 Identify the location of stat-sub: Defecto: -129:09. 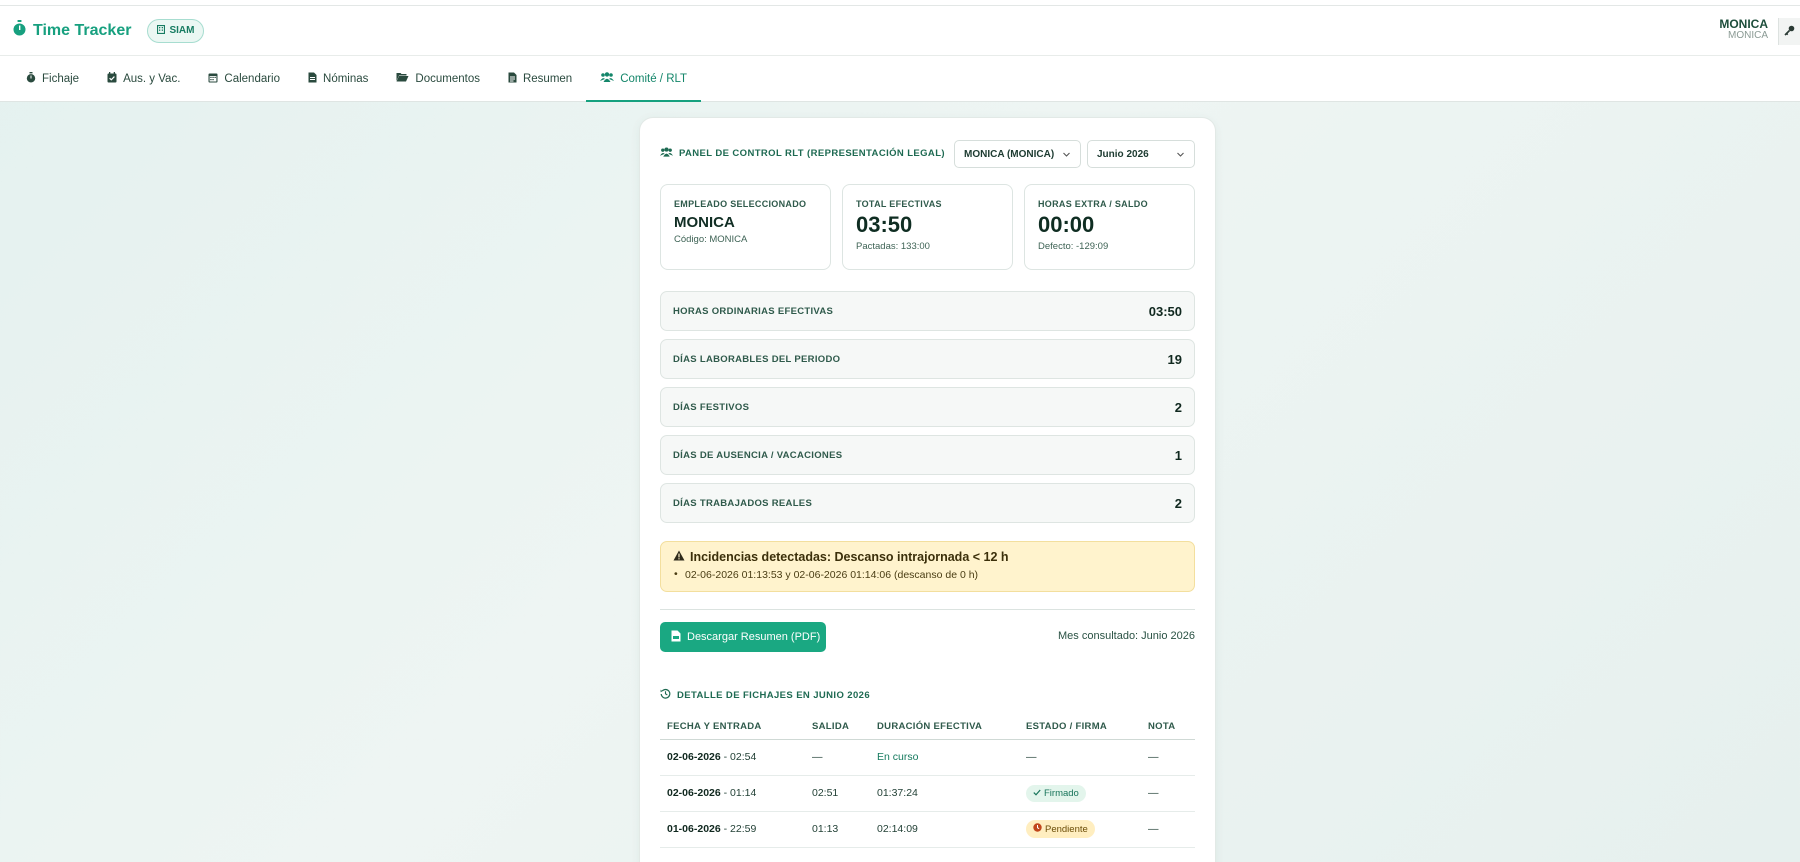
(1073, 246).